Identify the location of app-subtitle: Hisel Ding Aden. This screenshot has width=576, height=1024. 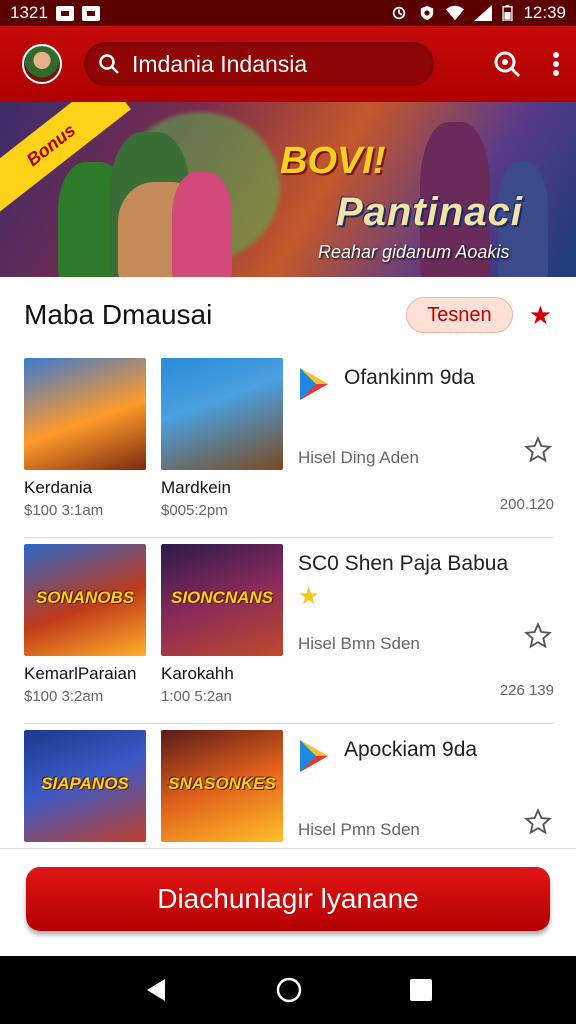
(358, 457).